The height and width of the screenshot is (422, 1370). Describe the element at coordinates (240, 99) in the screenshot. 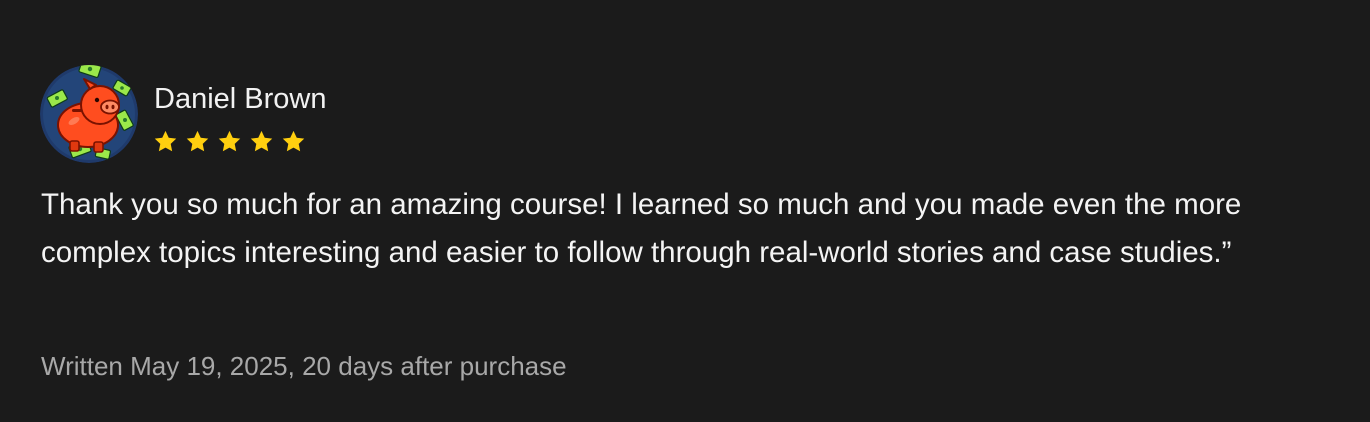

I see `reviewer-name: Daniel Brown` at that location.